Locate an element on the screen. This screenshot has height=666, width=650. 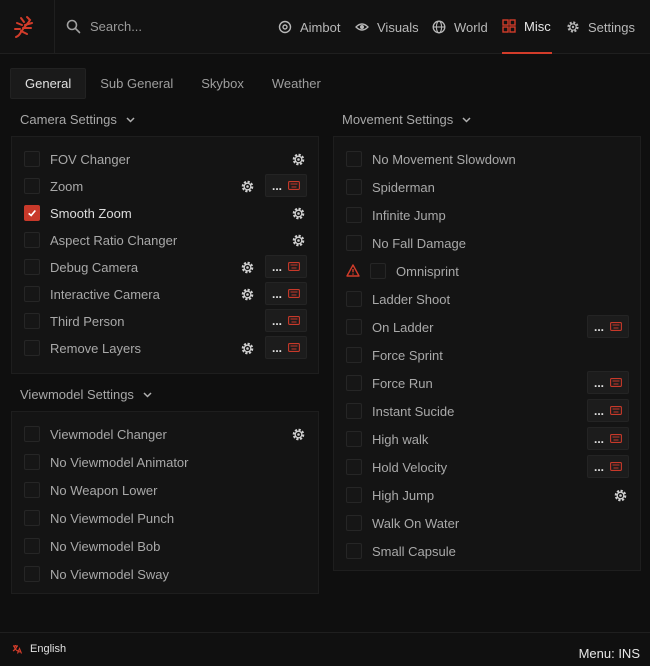
movement-settings-header: Movement Settings is located at coordinates (407, 119).